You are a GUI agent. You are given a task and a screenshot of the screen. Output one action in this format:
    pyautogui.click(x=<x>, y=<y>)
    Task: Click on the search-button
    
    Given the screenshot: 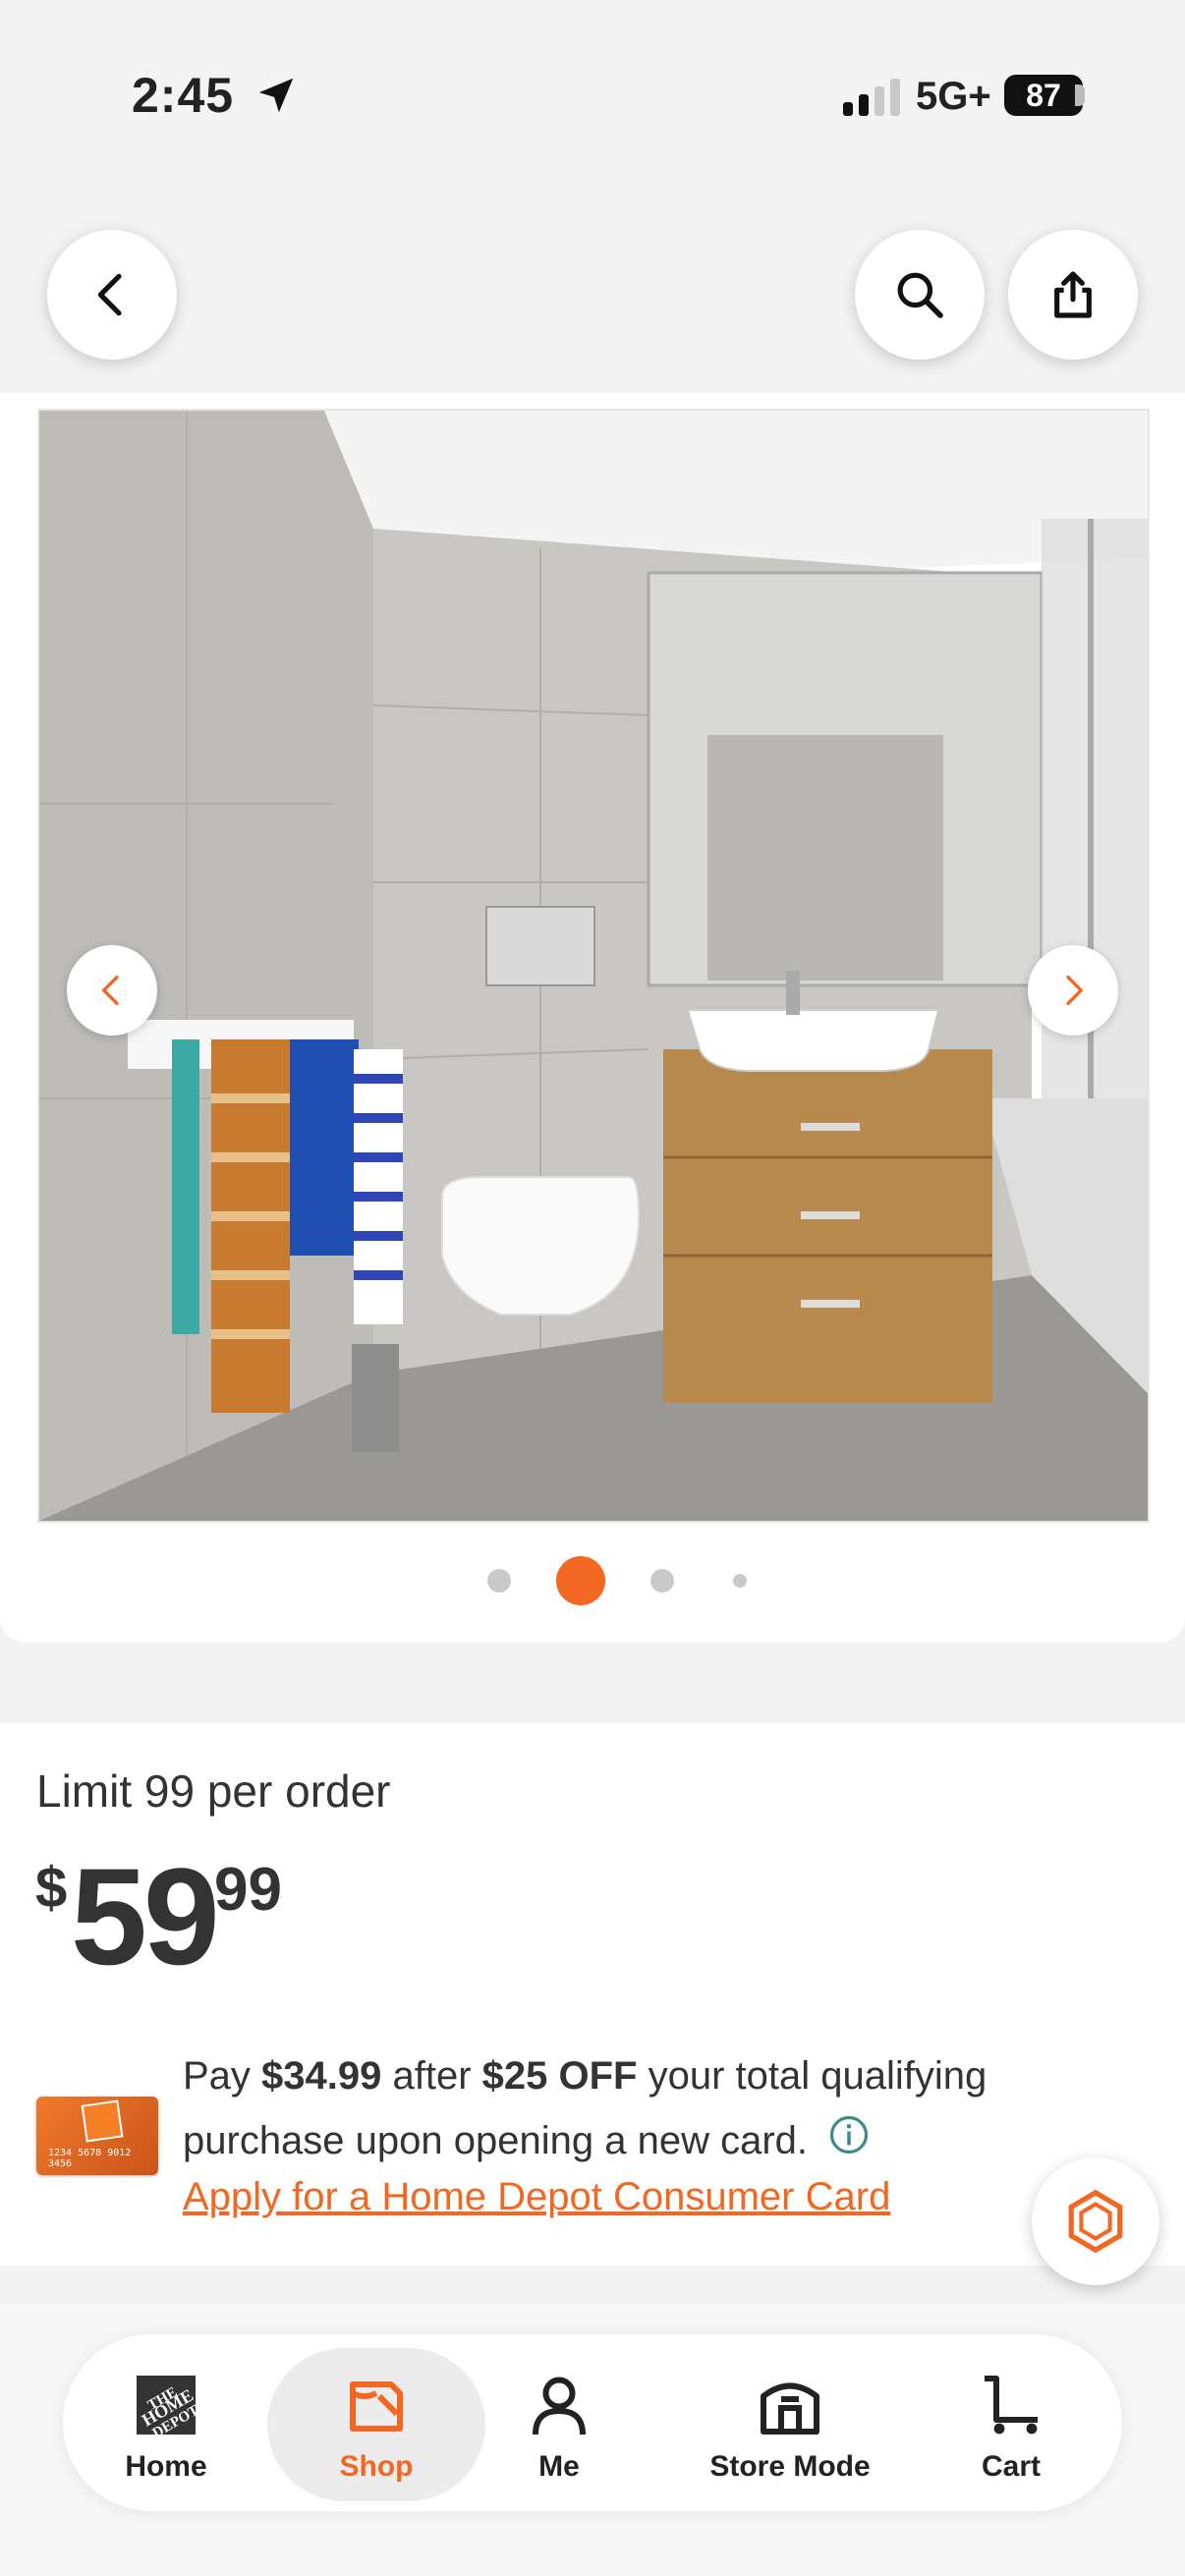 What is the action you would take?
    pyautogui.click(x=920, y=295)
    